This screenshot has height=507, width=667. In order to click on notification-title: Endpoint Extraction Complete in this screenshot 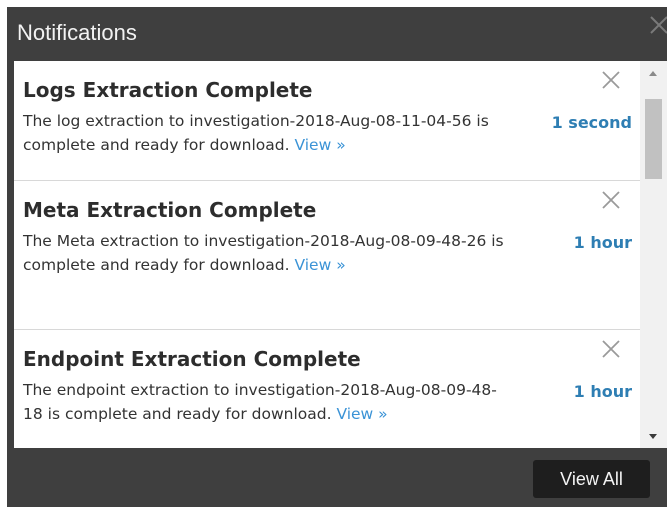, I will do `click(192, 359)`.